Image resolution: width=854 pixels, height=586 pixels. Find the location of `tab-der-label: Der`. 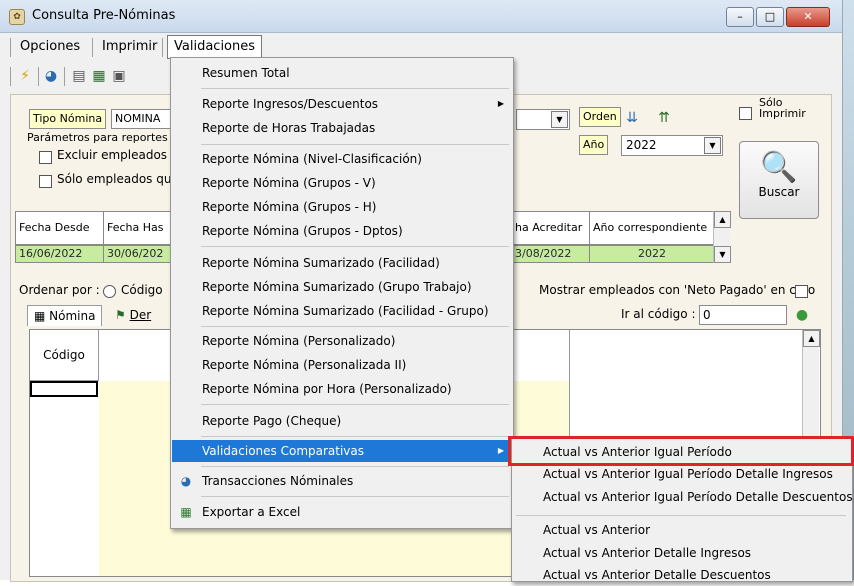

tab-der-label: Der is located at coordinates (140, 315).